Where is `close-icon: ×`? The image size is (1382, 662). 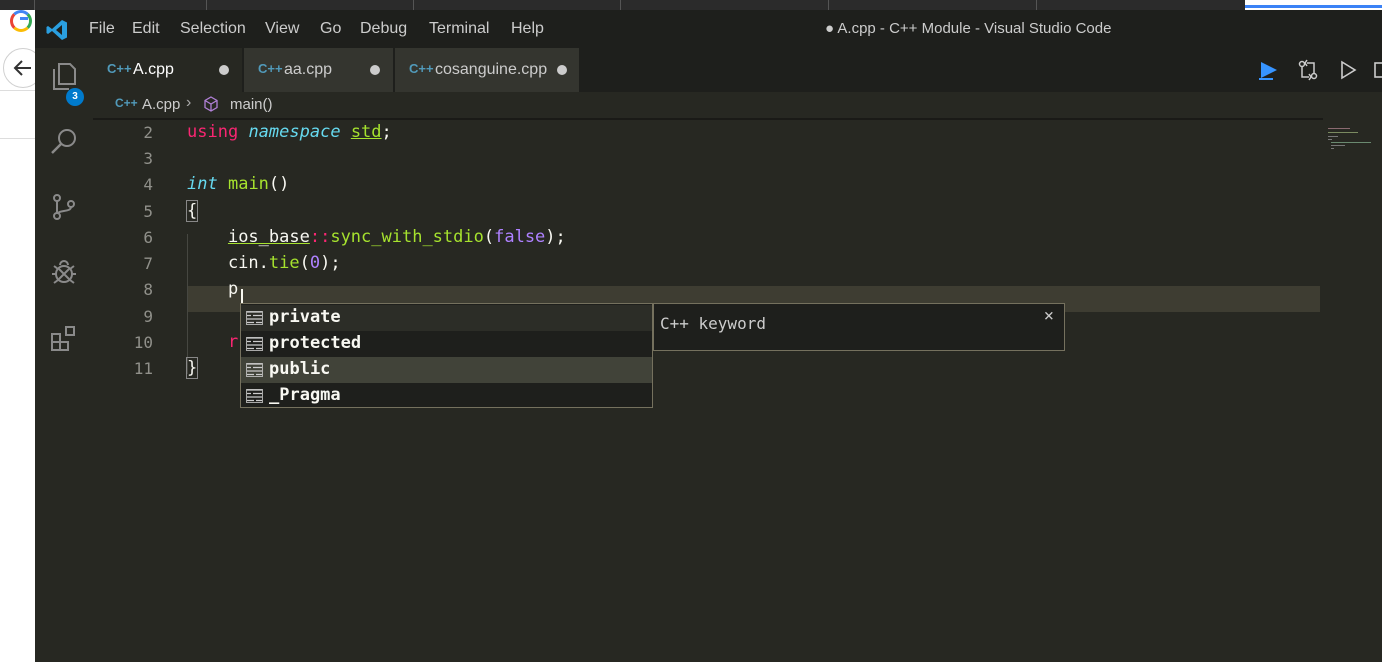
close-icon: × is located at coordinates (1049, 316).